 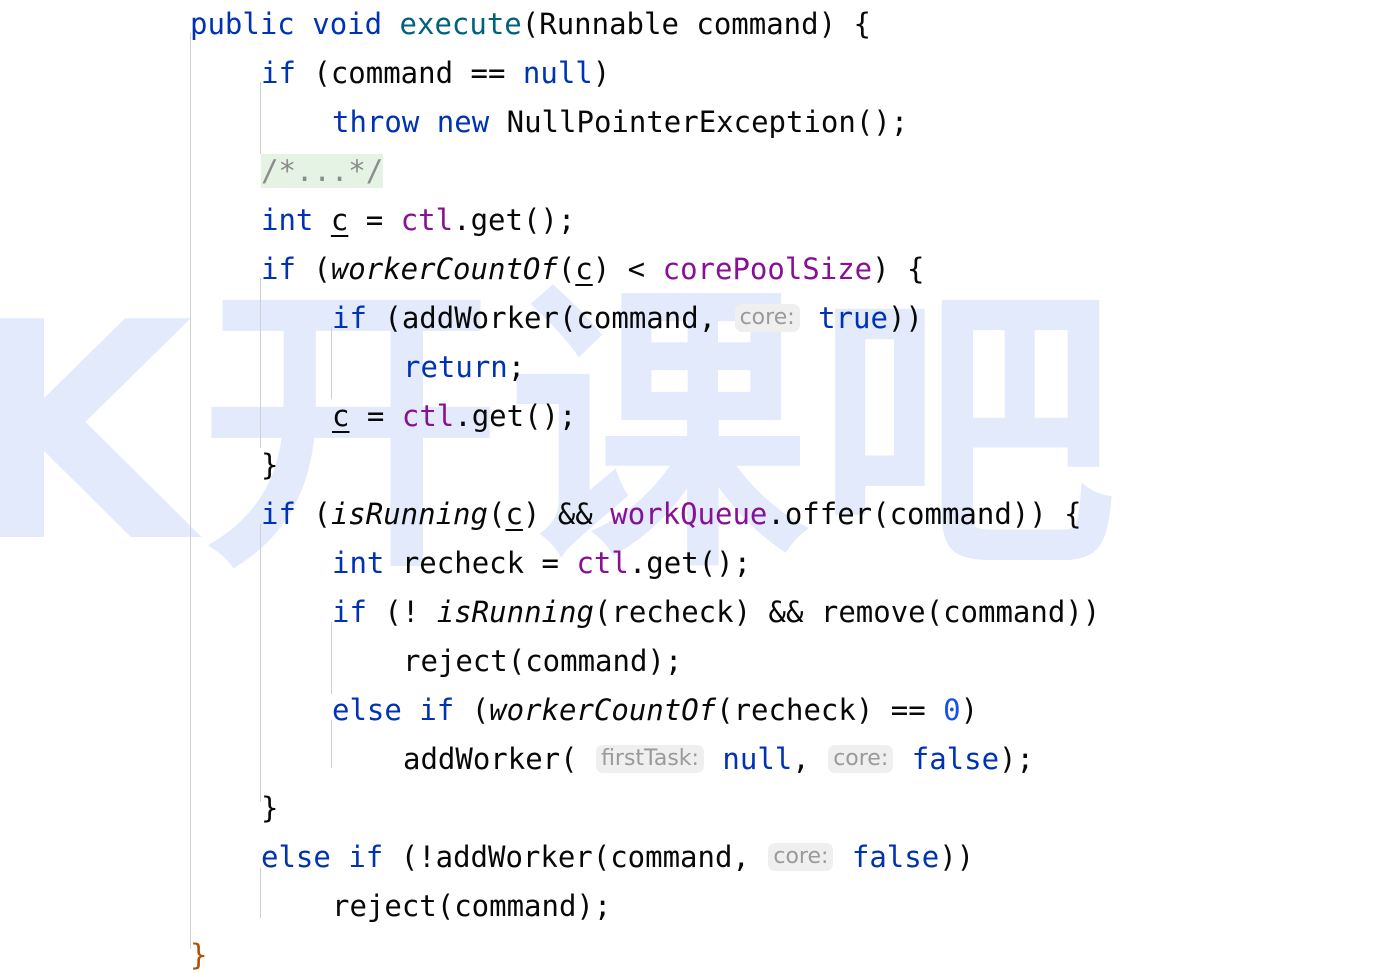 What do you see at coordinates (898, 269) in the screenshot?
I see `code-token: ) {` at bounding box center [898, 269].